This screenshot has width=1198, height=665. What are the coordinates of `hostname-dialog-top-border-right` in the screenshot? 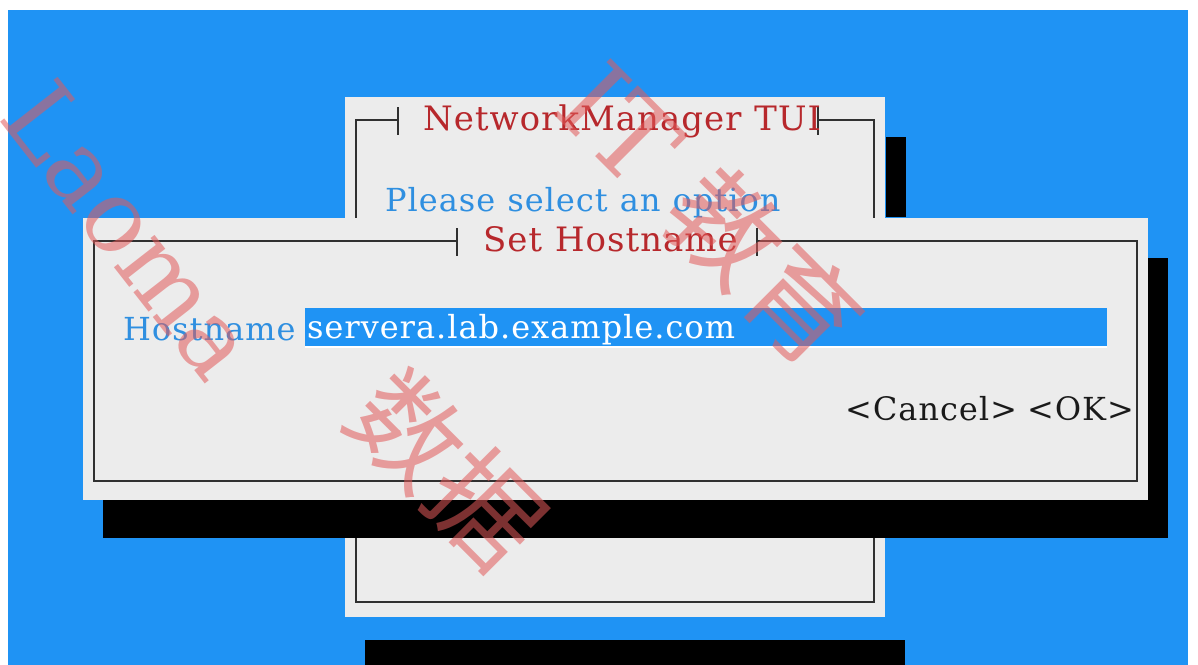 It's located at (947, 241).